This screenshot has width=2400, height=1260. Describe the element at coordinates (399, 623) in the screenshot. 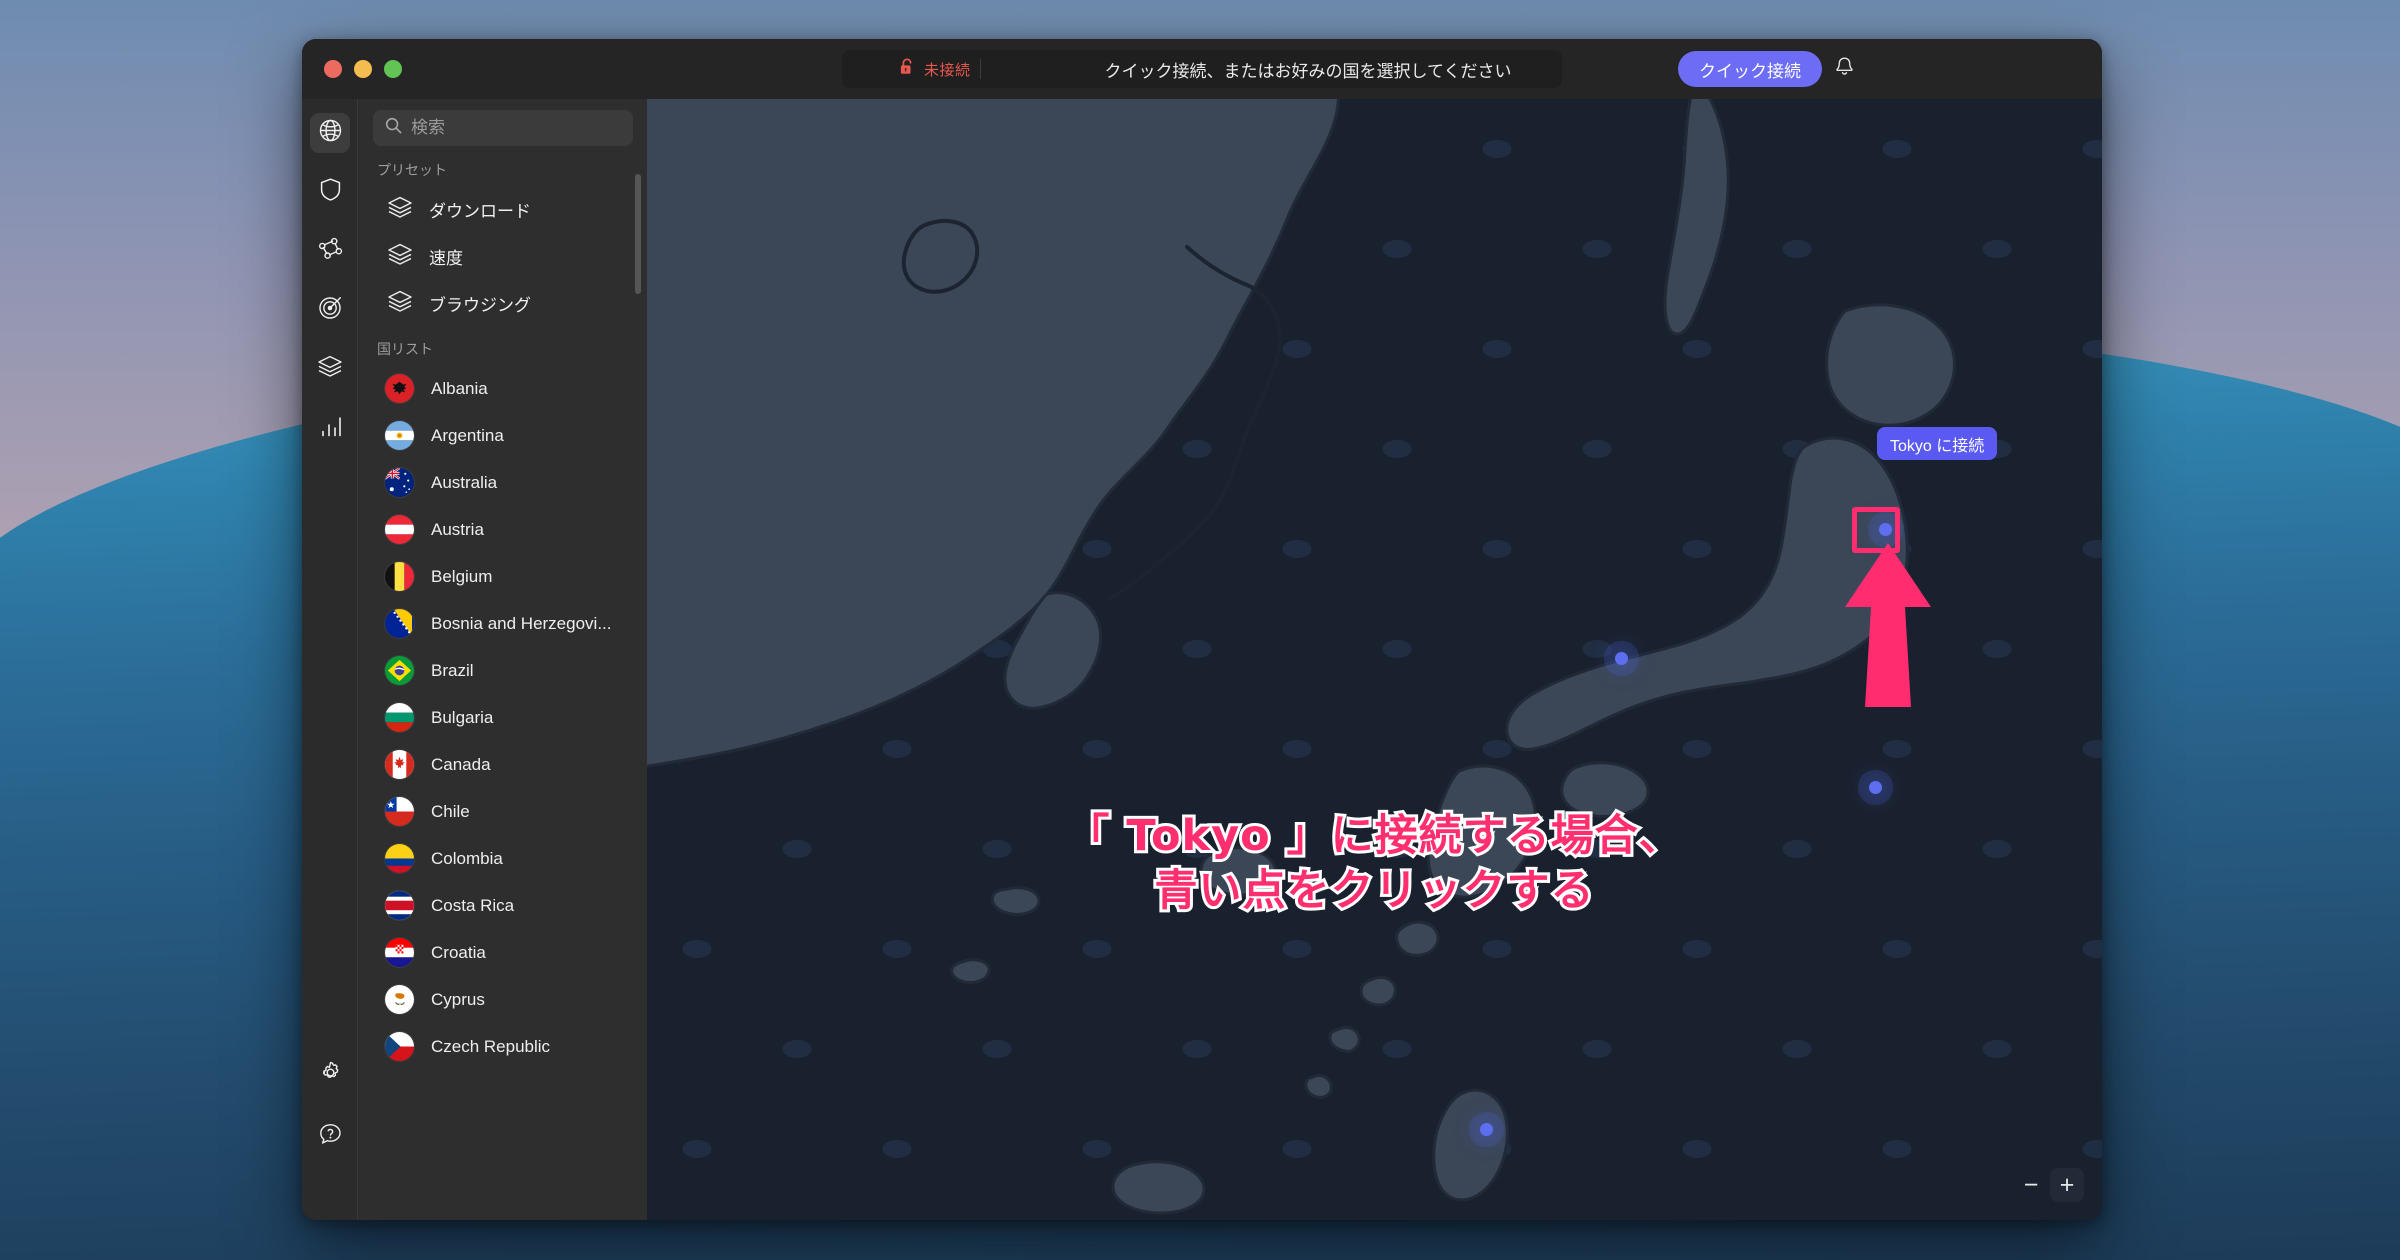

I see `flag-ba-icon` at that location.